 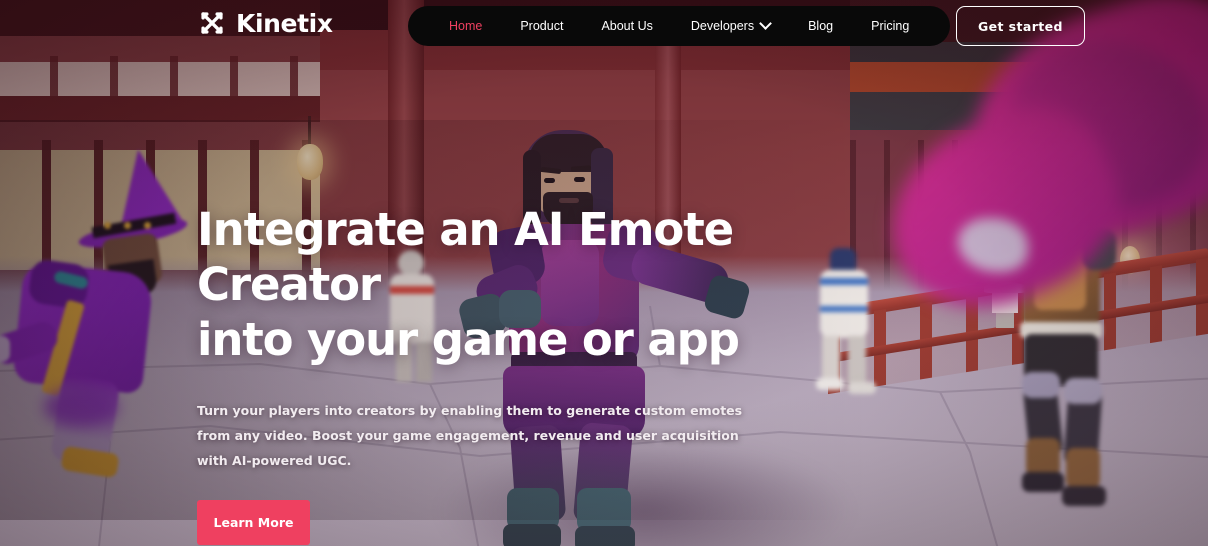 What do you see at coordinates (1020, 26) in the screenshot?
I see `get-started-button: Get started` at bounding box center [1020, 26].